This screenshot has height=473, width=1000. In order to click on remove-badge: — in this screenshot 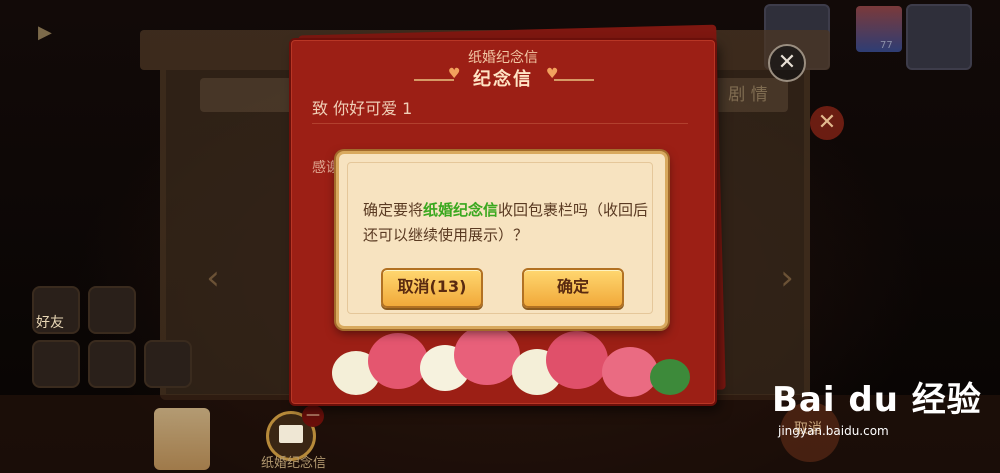, I will do `click(313, 416)`.